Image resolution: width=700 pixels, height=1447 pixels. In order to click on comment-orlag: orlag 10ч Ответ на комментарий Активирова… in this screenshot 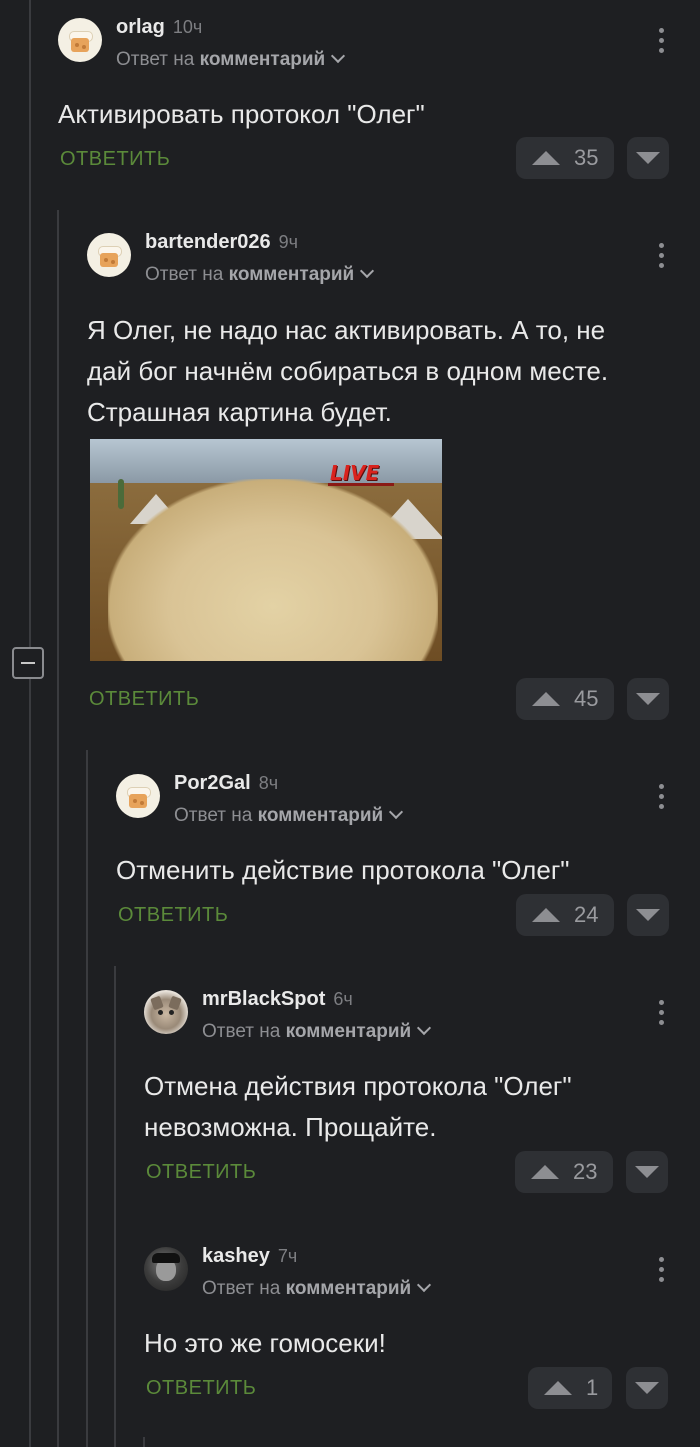, I will do `click(379, 102)`.